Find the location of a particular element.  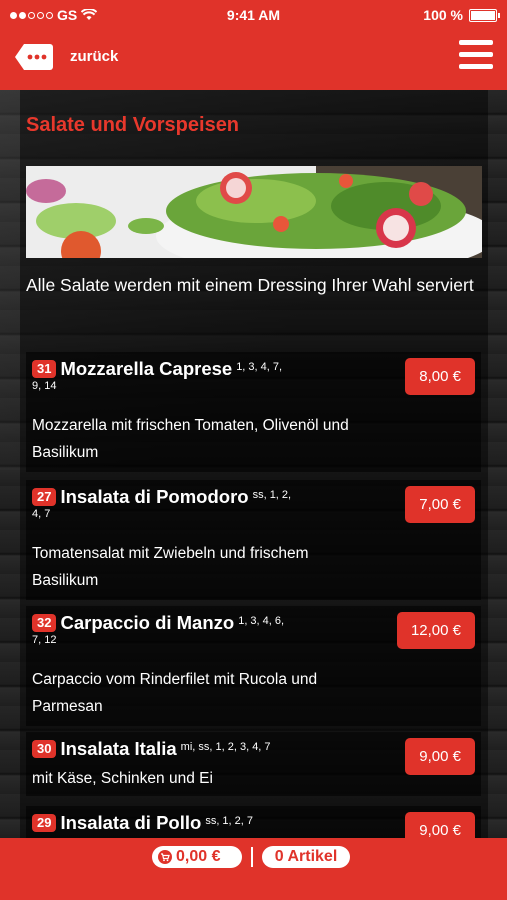

cart-bar: 0,00 € 0 Artikel is located at coordinates (253, 869).